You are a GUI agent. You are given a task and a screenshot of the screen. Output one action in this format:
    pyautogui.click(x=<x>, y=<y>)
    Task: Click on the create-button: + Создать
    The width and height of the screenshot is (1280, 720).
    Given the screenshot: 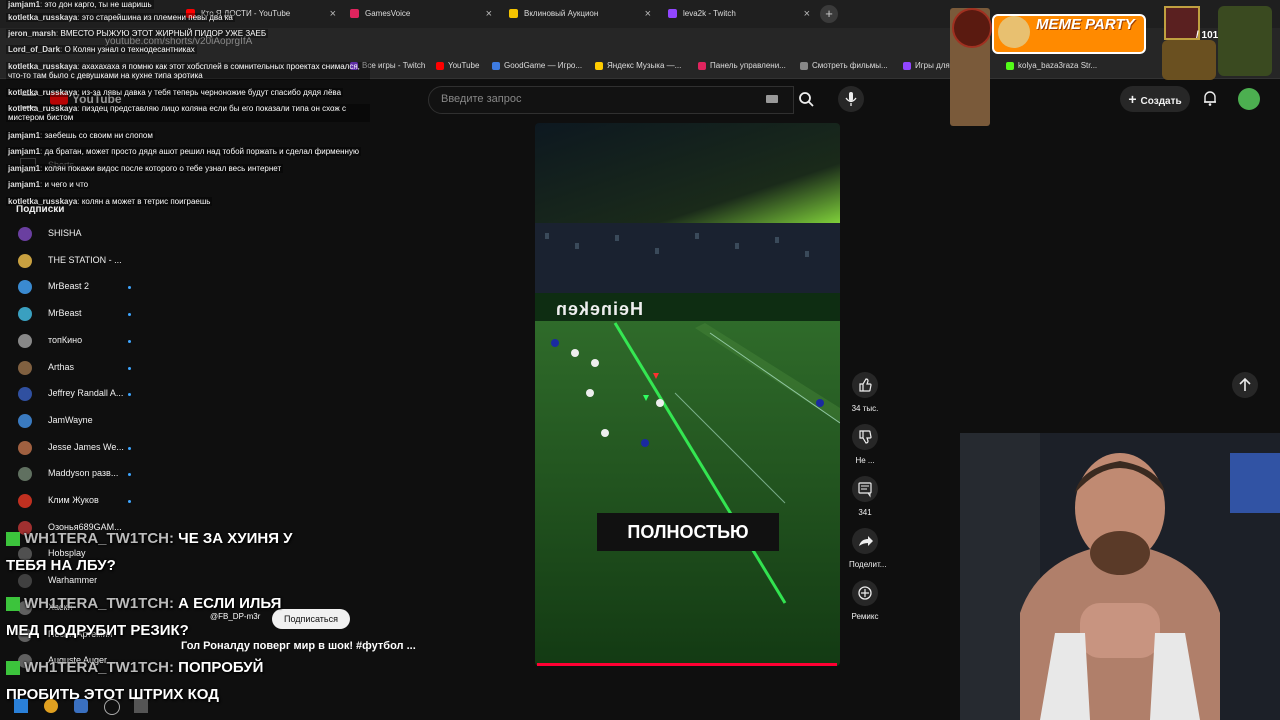 What is the action you would take?
    pyautogui.click(x=1155, y=99)
    